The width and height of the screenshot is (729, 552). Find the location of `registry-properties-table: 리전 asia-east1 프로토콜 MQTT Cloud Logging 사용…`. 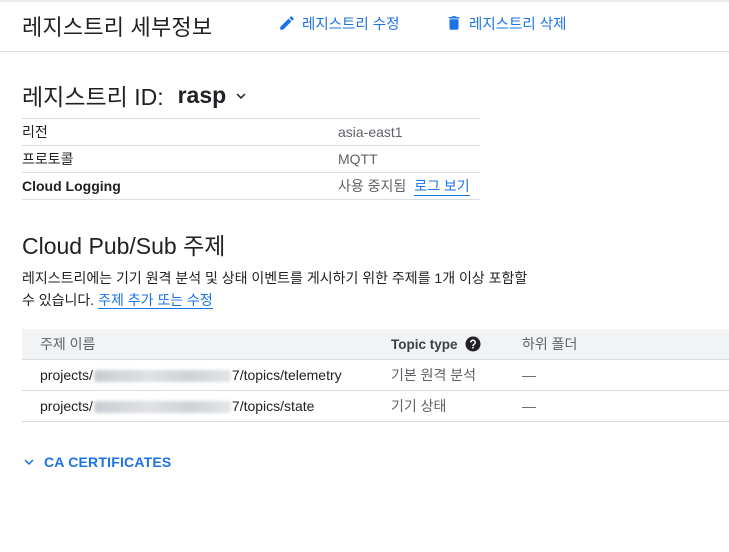

registry-properties-table: 리전 asia-east1 프로토콜 MQTT Cloud Logging 사용… is located at coordinates (251, 159).